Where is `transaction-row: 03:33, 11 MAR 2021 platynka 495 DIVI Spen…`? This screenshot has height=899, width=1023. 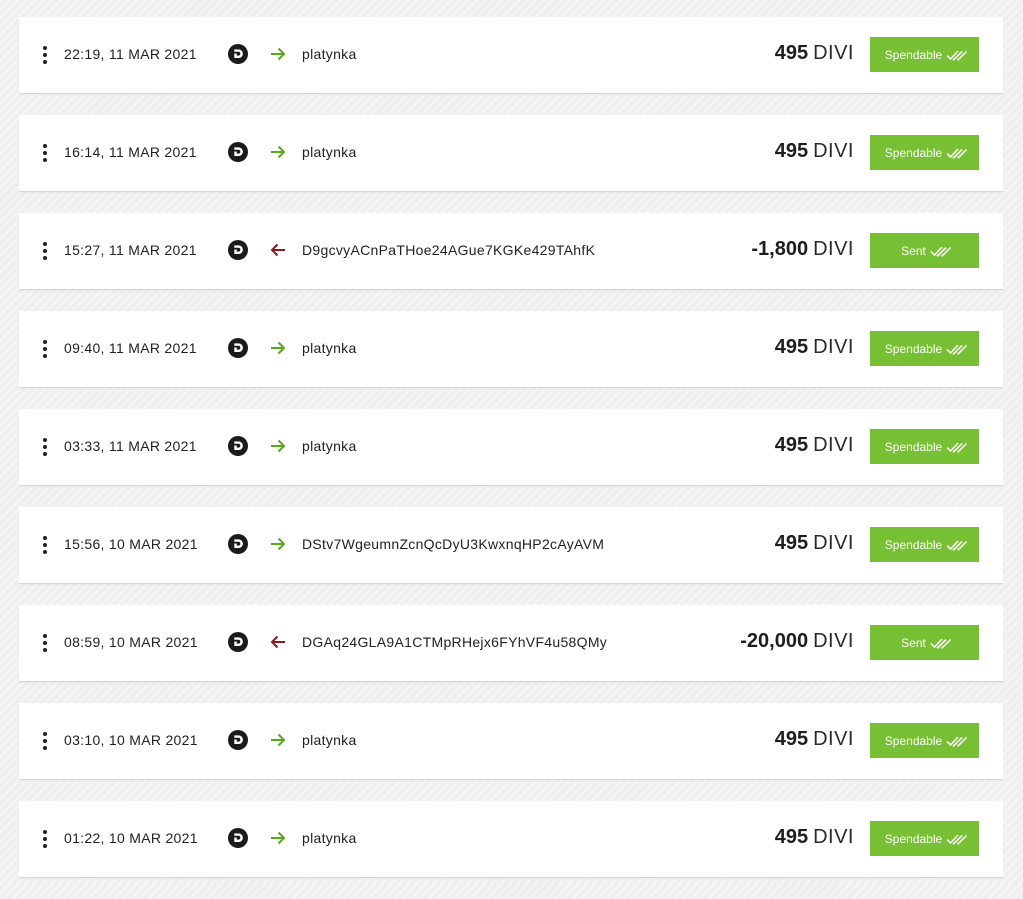 transaction-row: 03:33, 11 MAR 2021 platynka 495 DIVI Spen… is located at coordinates (511, 447).